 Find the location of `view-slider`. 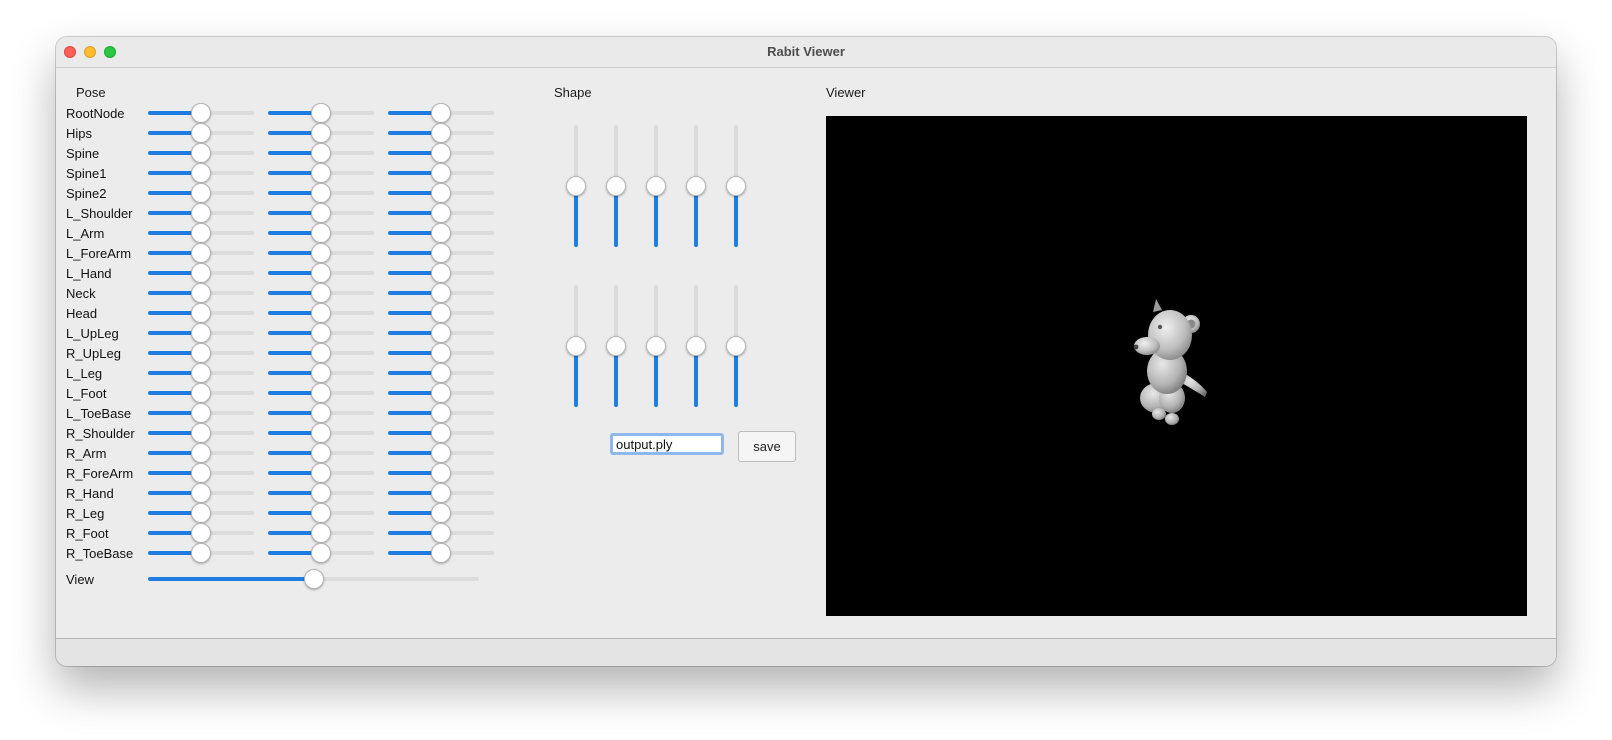

view-slider is located at coordinates (313, 579).